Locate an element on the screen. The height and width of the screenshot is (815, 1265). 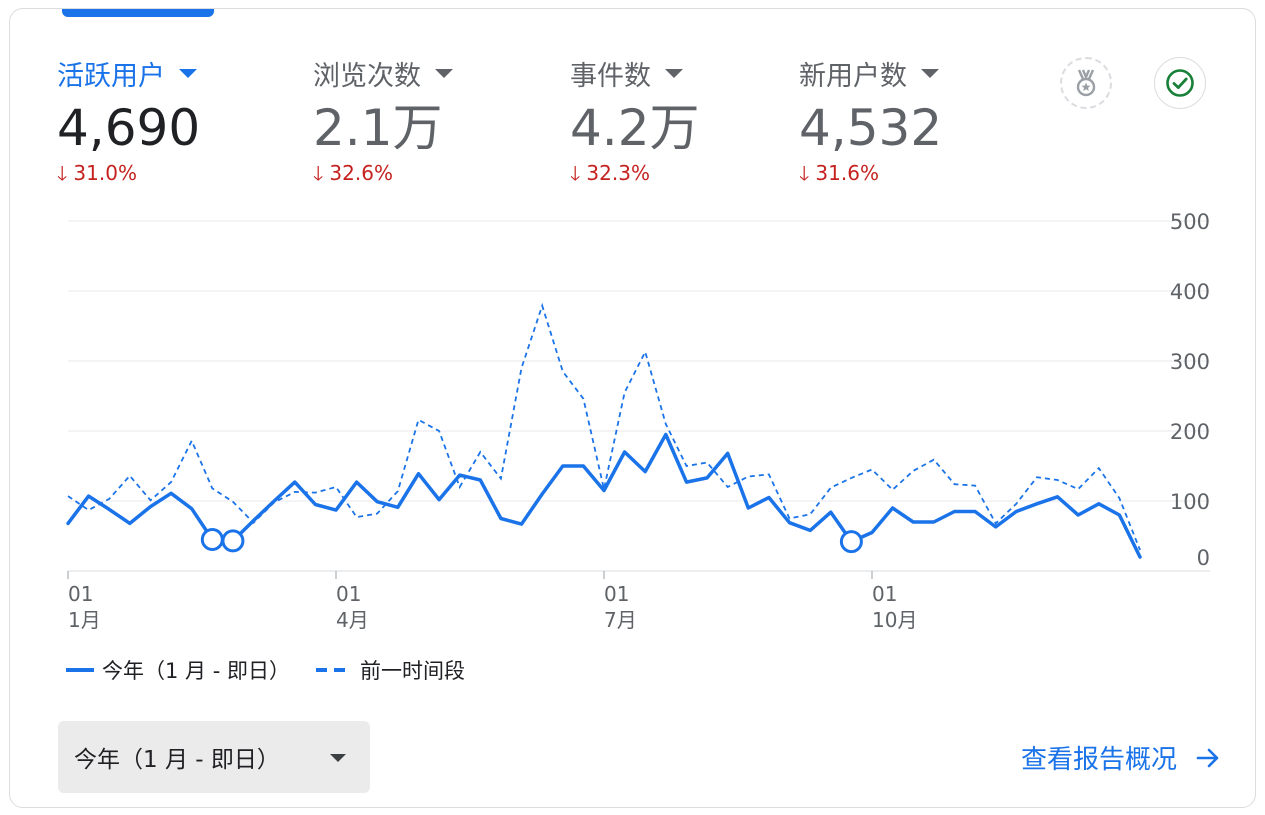
legend-label-current: 今年（1 月 - 即日） is located at coordinates (196, 671).